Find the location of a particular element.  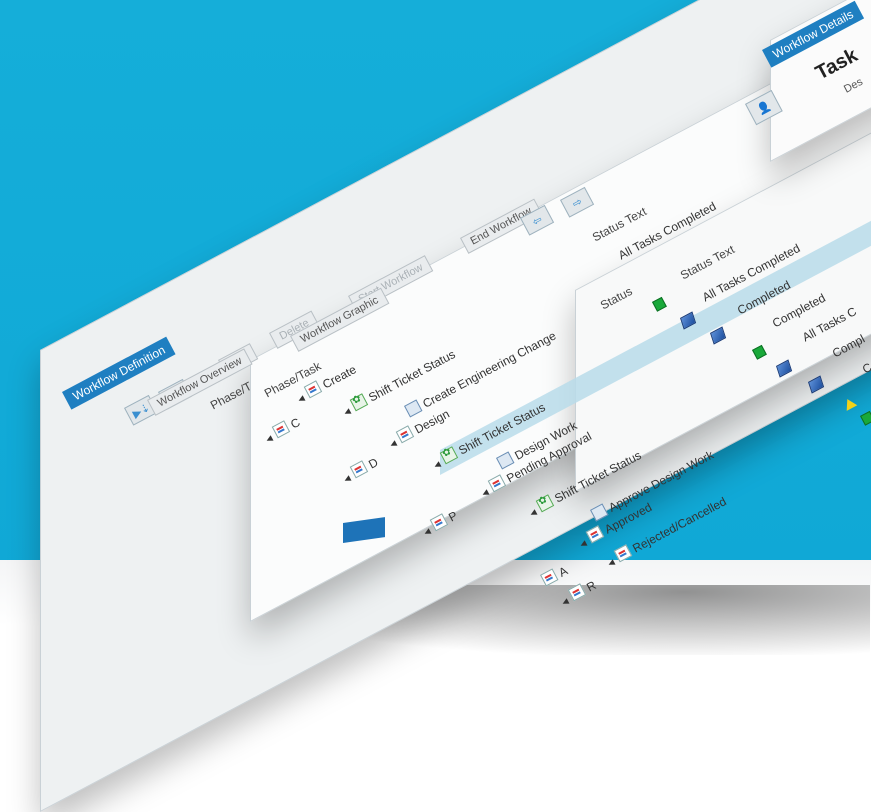

arrow-icon: ⇦ is located at coordinates (537, 221).